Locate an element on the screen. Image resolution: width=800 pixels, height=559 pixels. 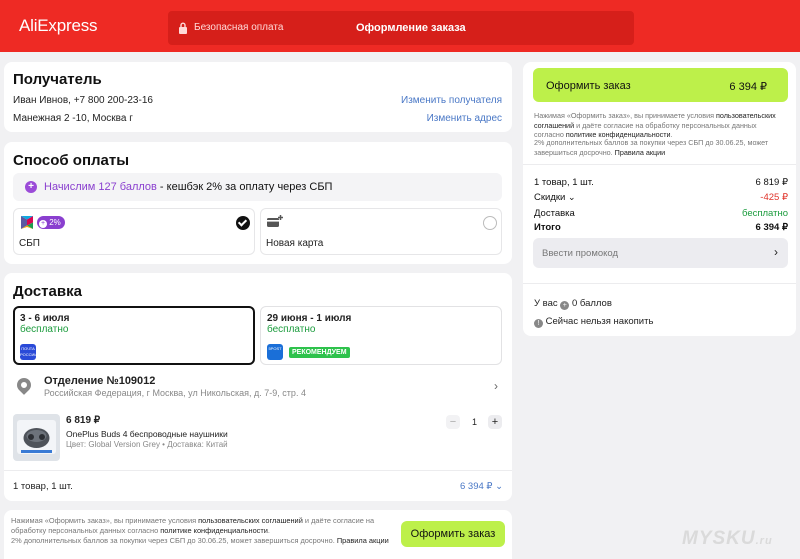
recommended-badge: РЕКОМЕНДУЕМ is located at coordinates (319, 352).